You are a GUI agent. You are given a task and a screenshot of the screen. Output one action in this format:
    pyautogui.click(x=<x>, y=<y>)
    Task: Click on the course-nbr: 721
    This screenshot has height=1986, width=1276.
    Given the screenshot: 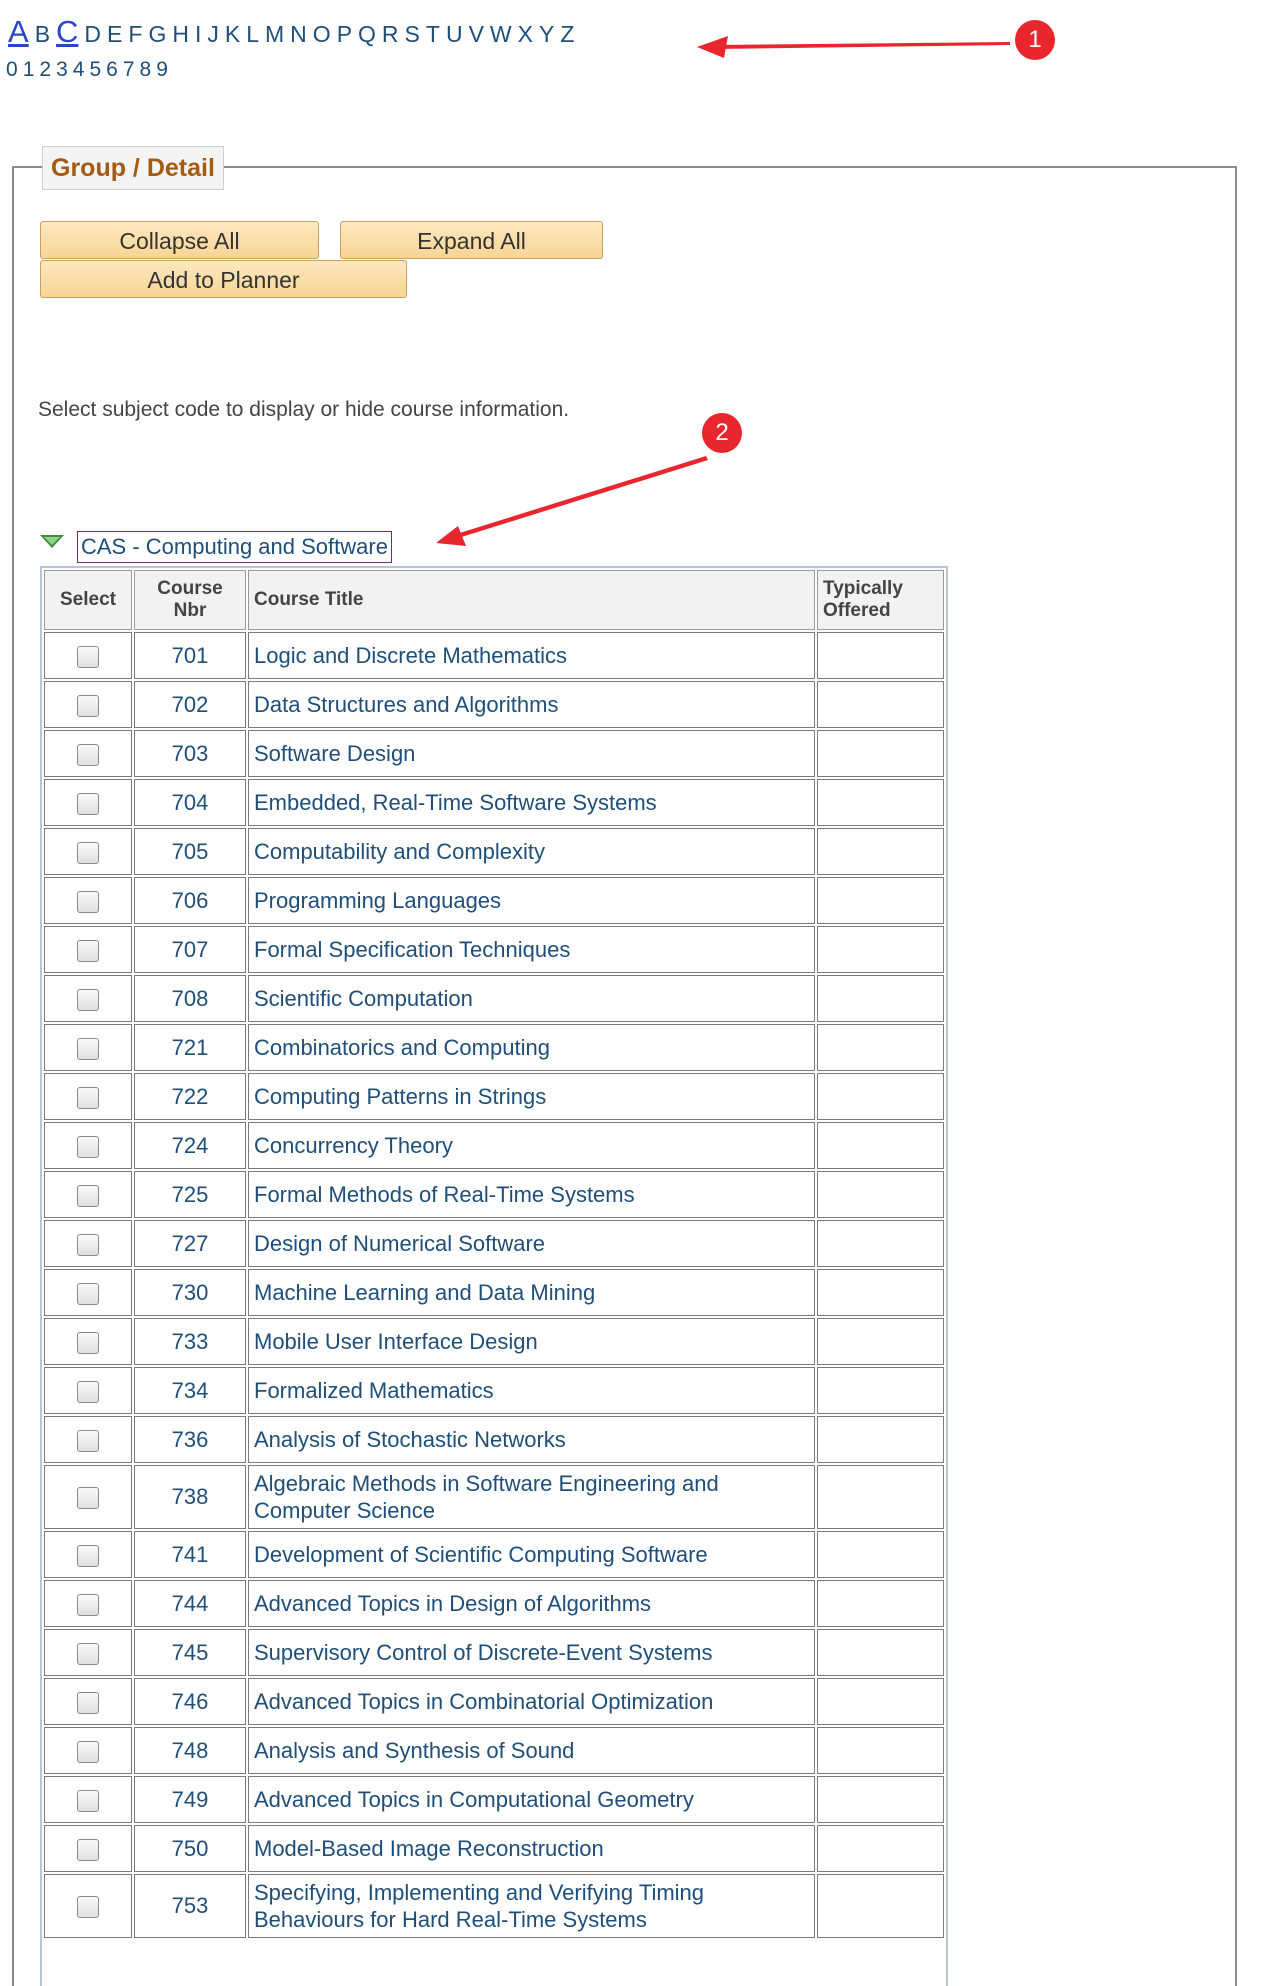 What is the action you would take?
    pyautogui.click(x=190, y=1047)
    